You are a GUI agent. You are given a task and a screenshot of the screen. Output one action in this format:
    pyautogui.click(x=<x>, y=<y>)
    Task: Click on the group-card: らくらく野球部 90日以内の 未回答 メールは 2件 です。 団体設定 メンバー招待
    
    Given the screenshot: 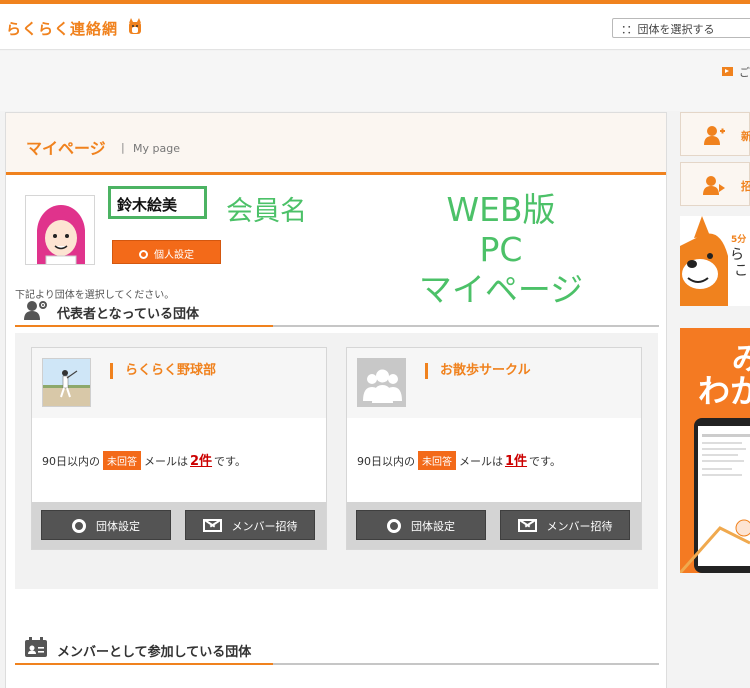 What is the action you would take?
    pyautogui.click(x=179, y=448)
    